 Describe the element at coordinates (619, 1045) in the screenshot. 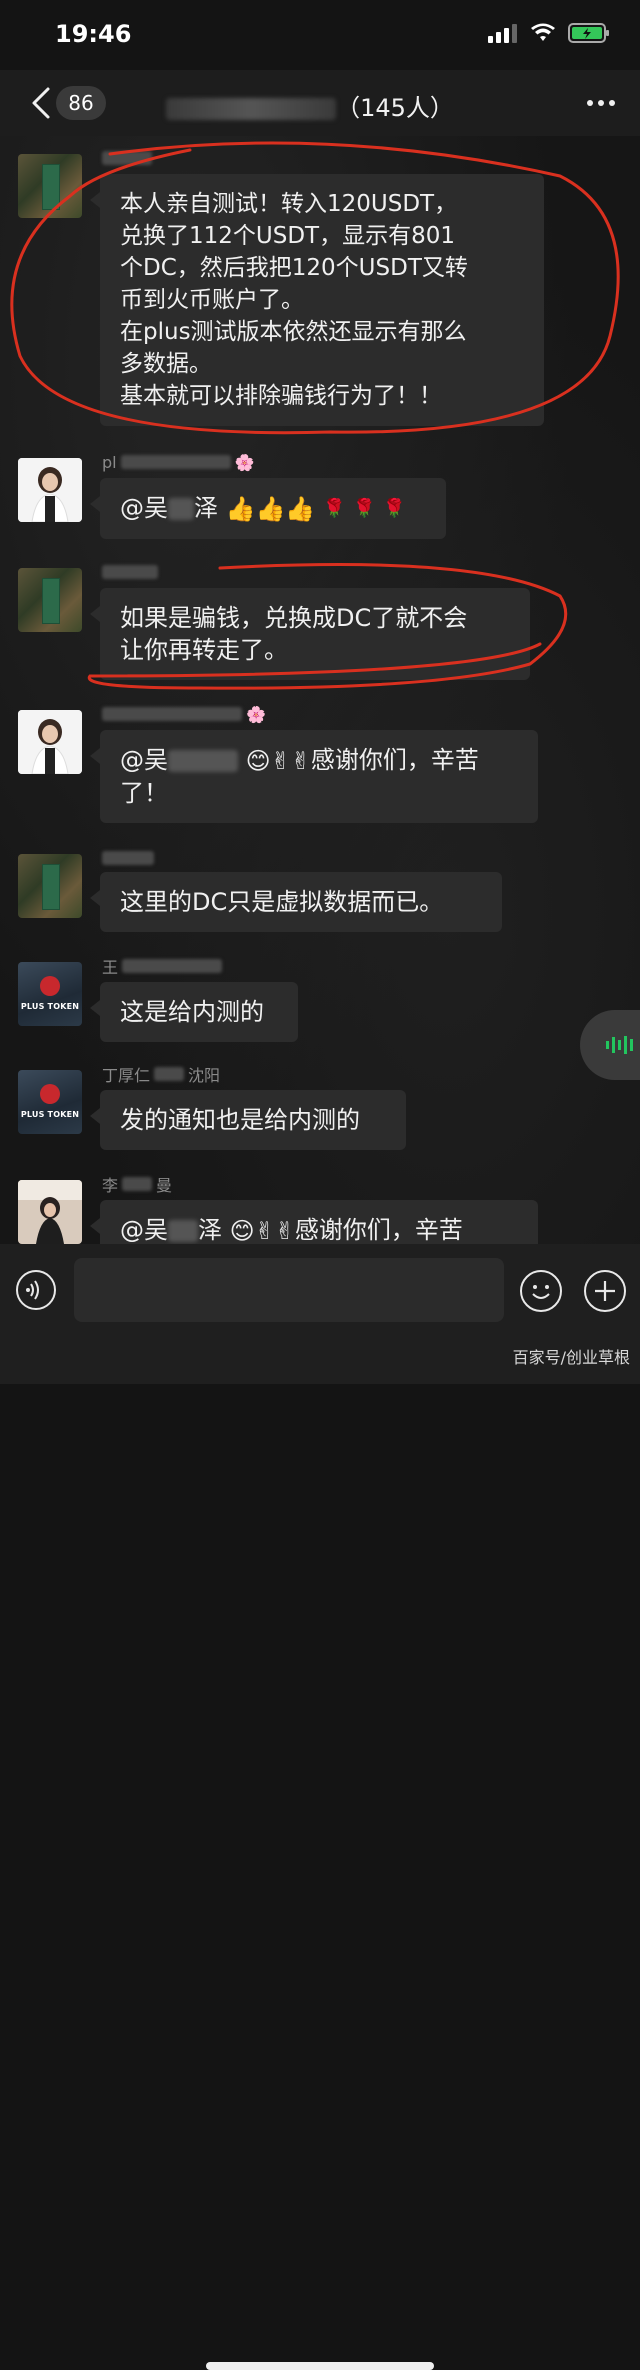

I see `voice-wave-icon` at that location.